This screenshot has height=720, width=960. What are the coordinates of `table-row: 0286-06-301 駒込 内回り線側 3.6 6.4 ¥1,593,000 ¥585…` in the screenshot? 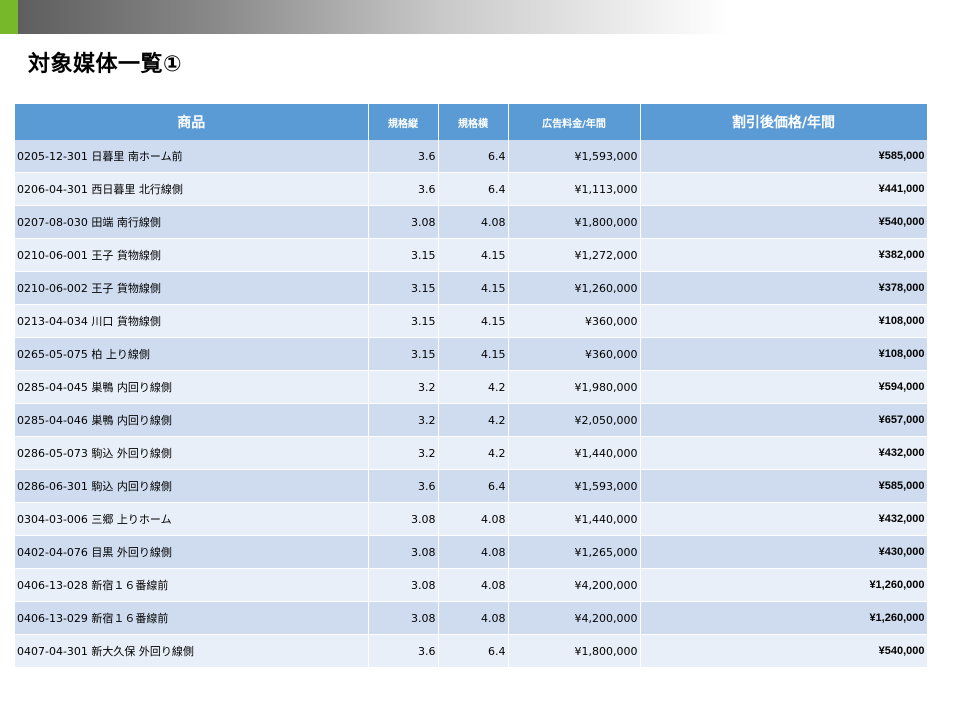 It's located at (471, 486).